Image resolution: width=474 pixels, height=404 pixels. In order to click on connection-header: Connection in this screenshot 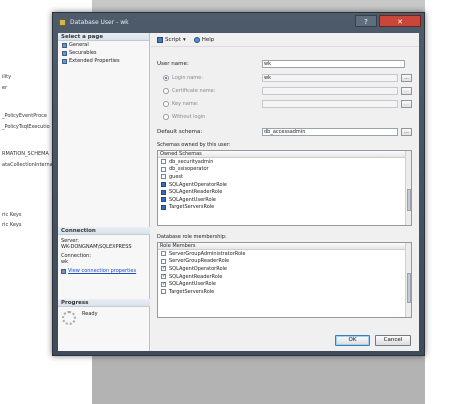, I will do `click(104, 231)`.